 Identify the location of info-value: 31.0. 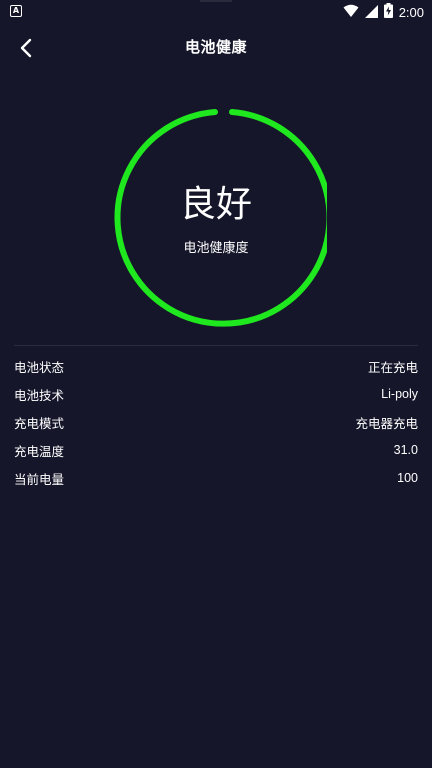
(405, 450).